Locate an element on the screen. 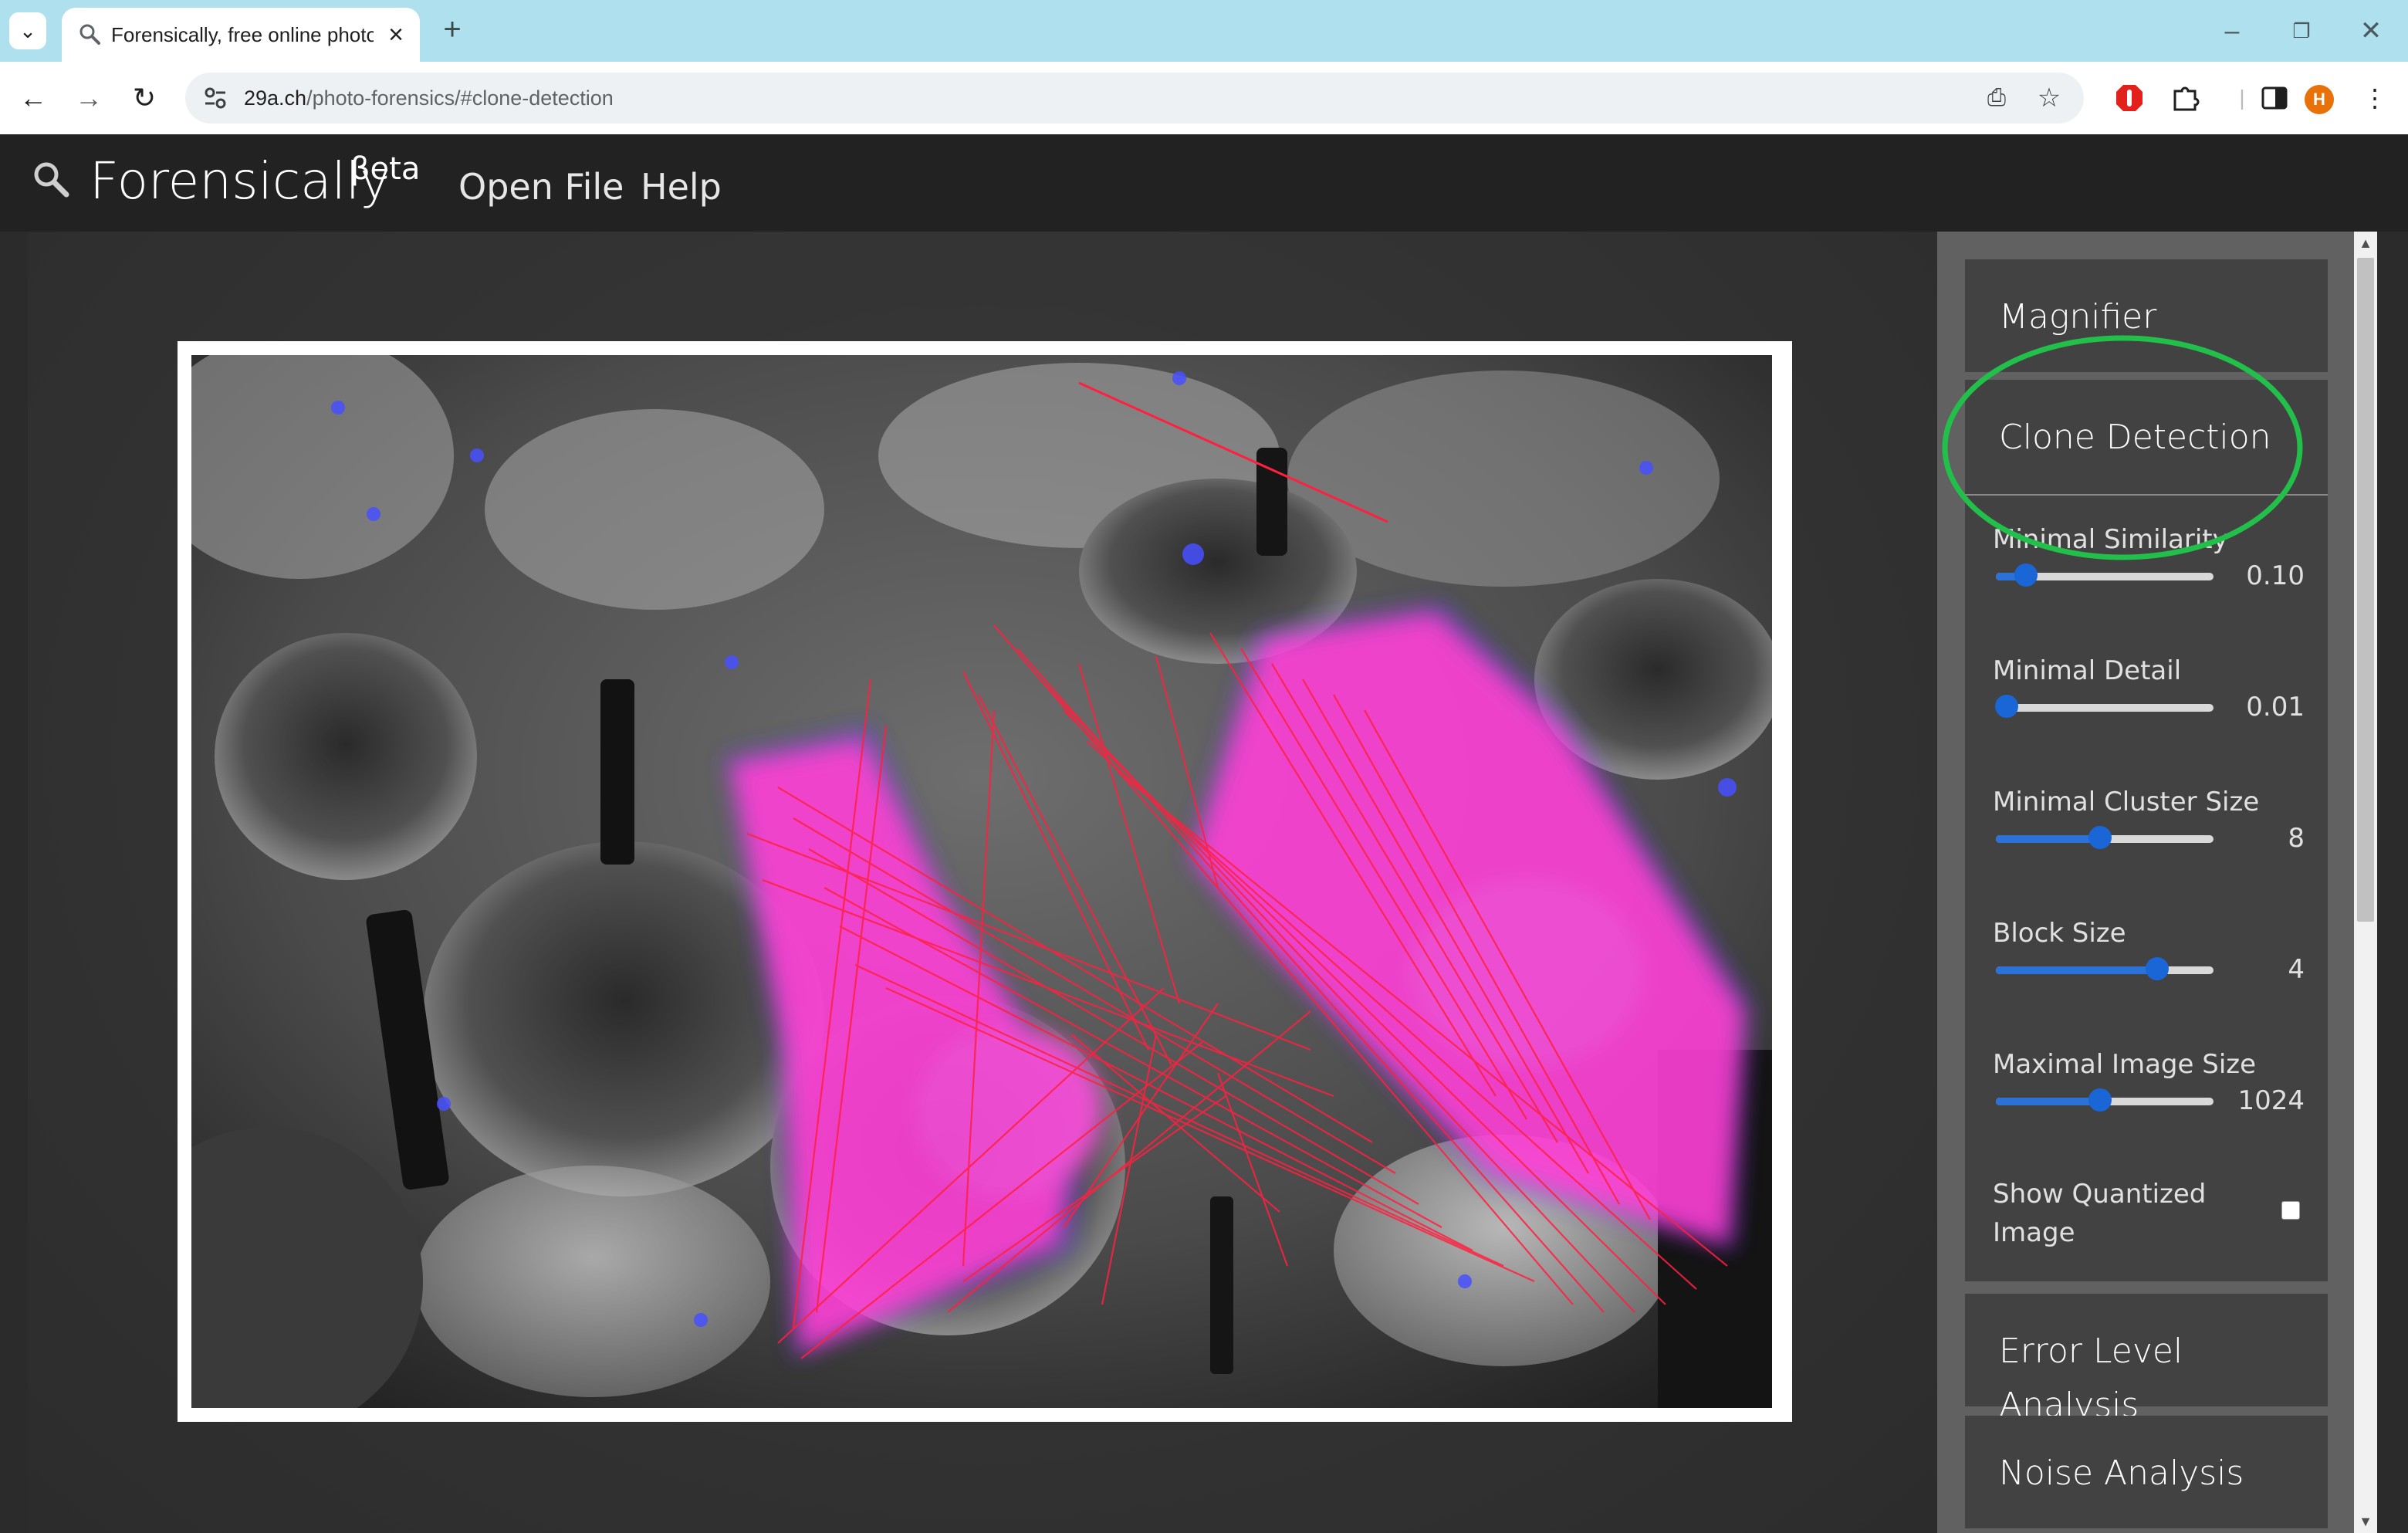 The height and width of the screenshot is (1533, 2408). url-path: /photo-forensics/#clone-detection is located at coordinates (460, 98).